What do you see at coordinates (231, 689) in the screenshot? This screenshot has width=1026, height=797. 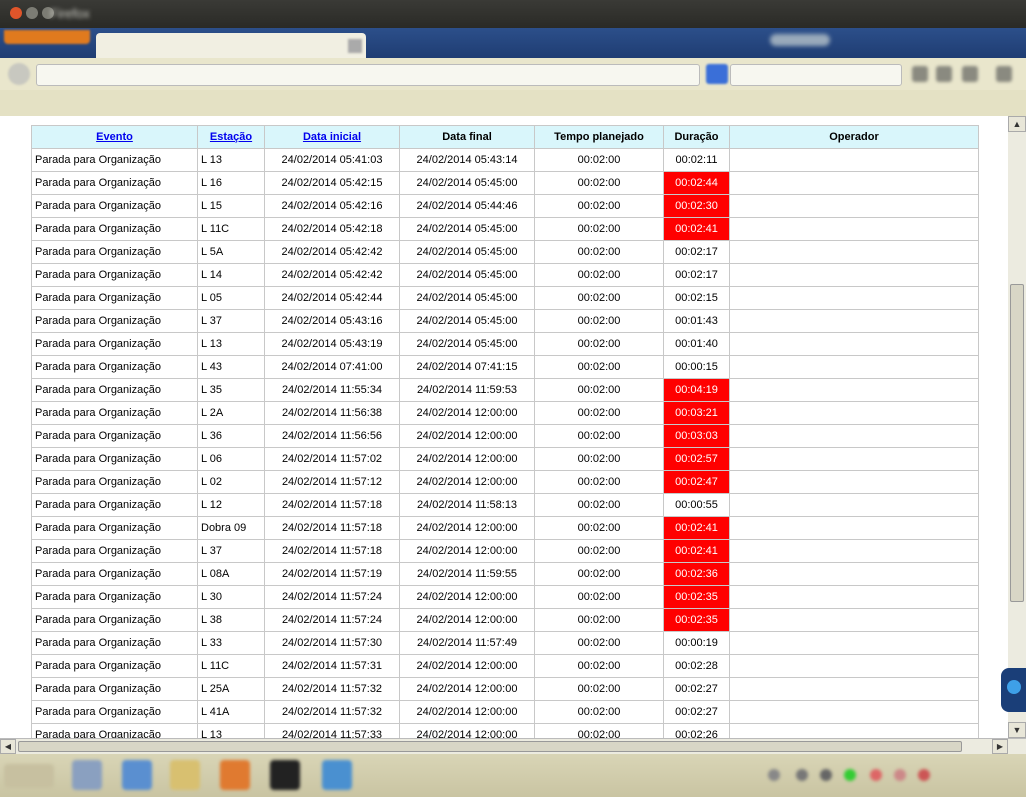 I see `cell-estacao: L 25A` at bounding box center [231, 689].